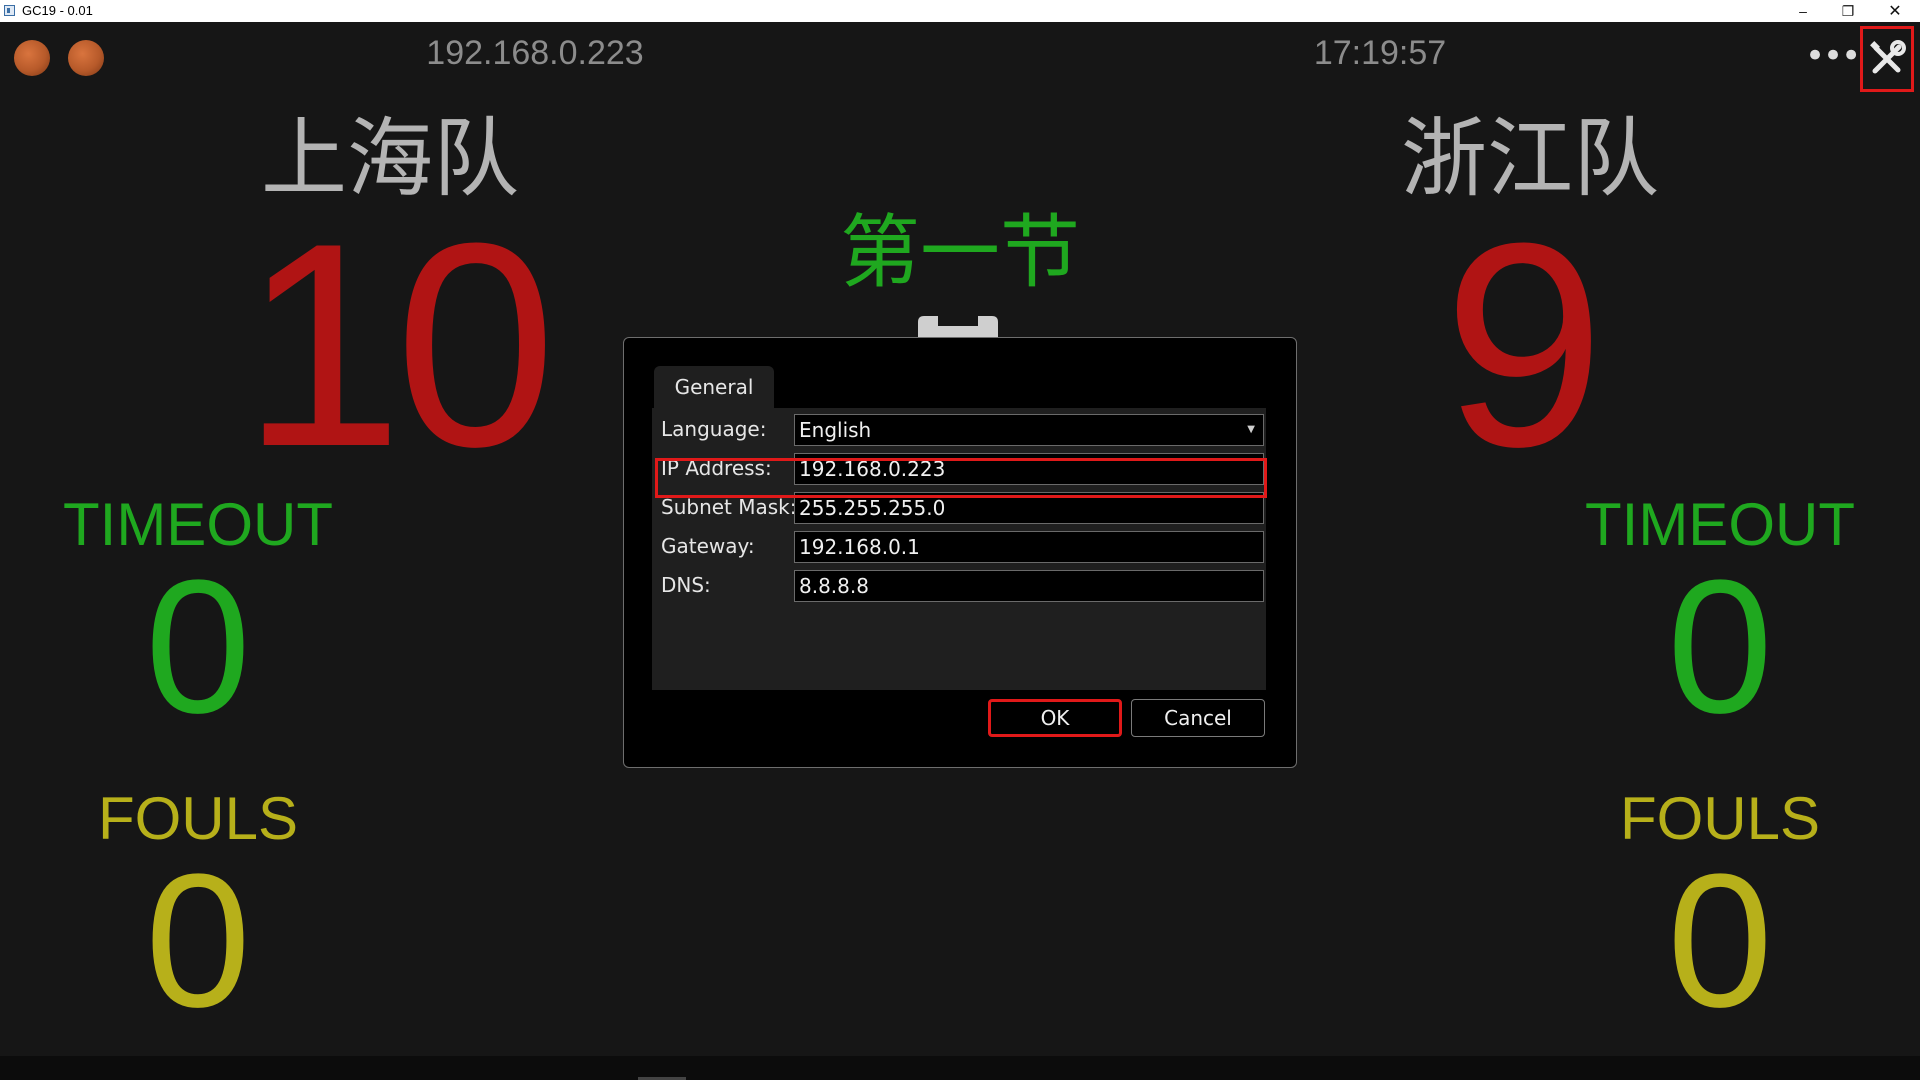  Describe the element at coordinates (1720, 941) in the screenshot. I see `away-fouls-count: 0` at that location.